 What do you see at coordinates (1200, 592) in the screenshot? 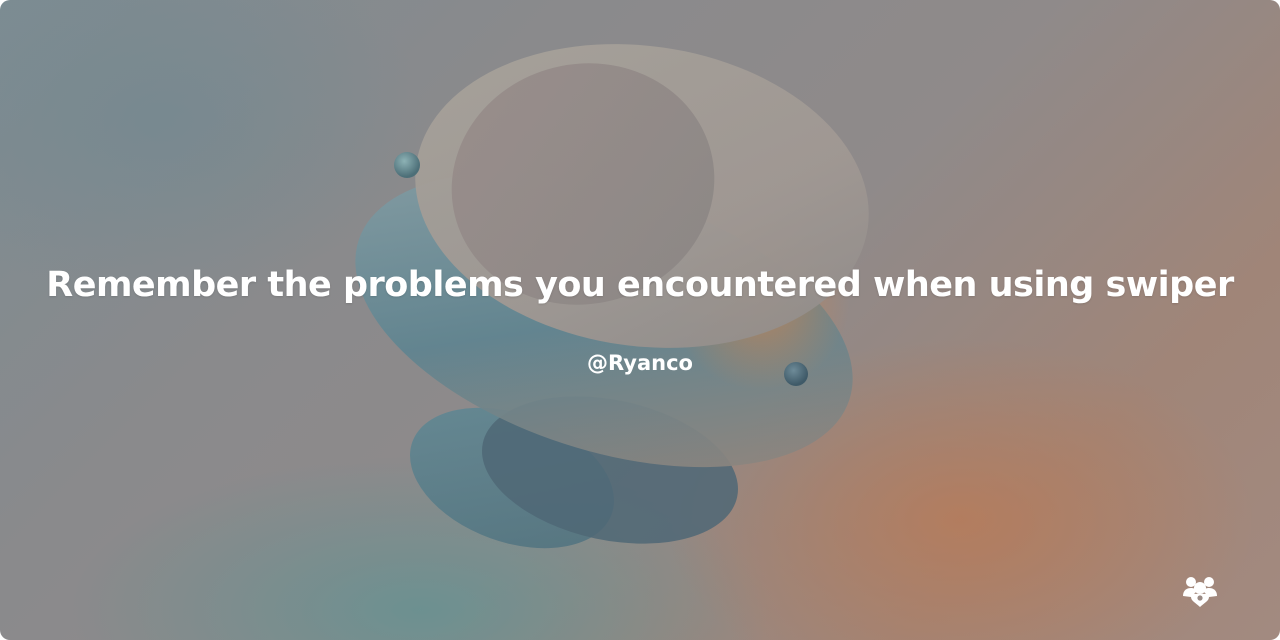
I see `community-people-icon` at bounding box center [1200, 592].